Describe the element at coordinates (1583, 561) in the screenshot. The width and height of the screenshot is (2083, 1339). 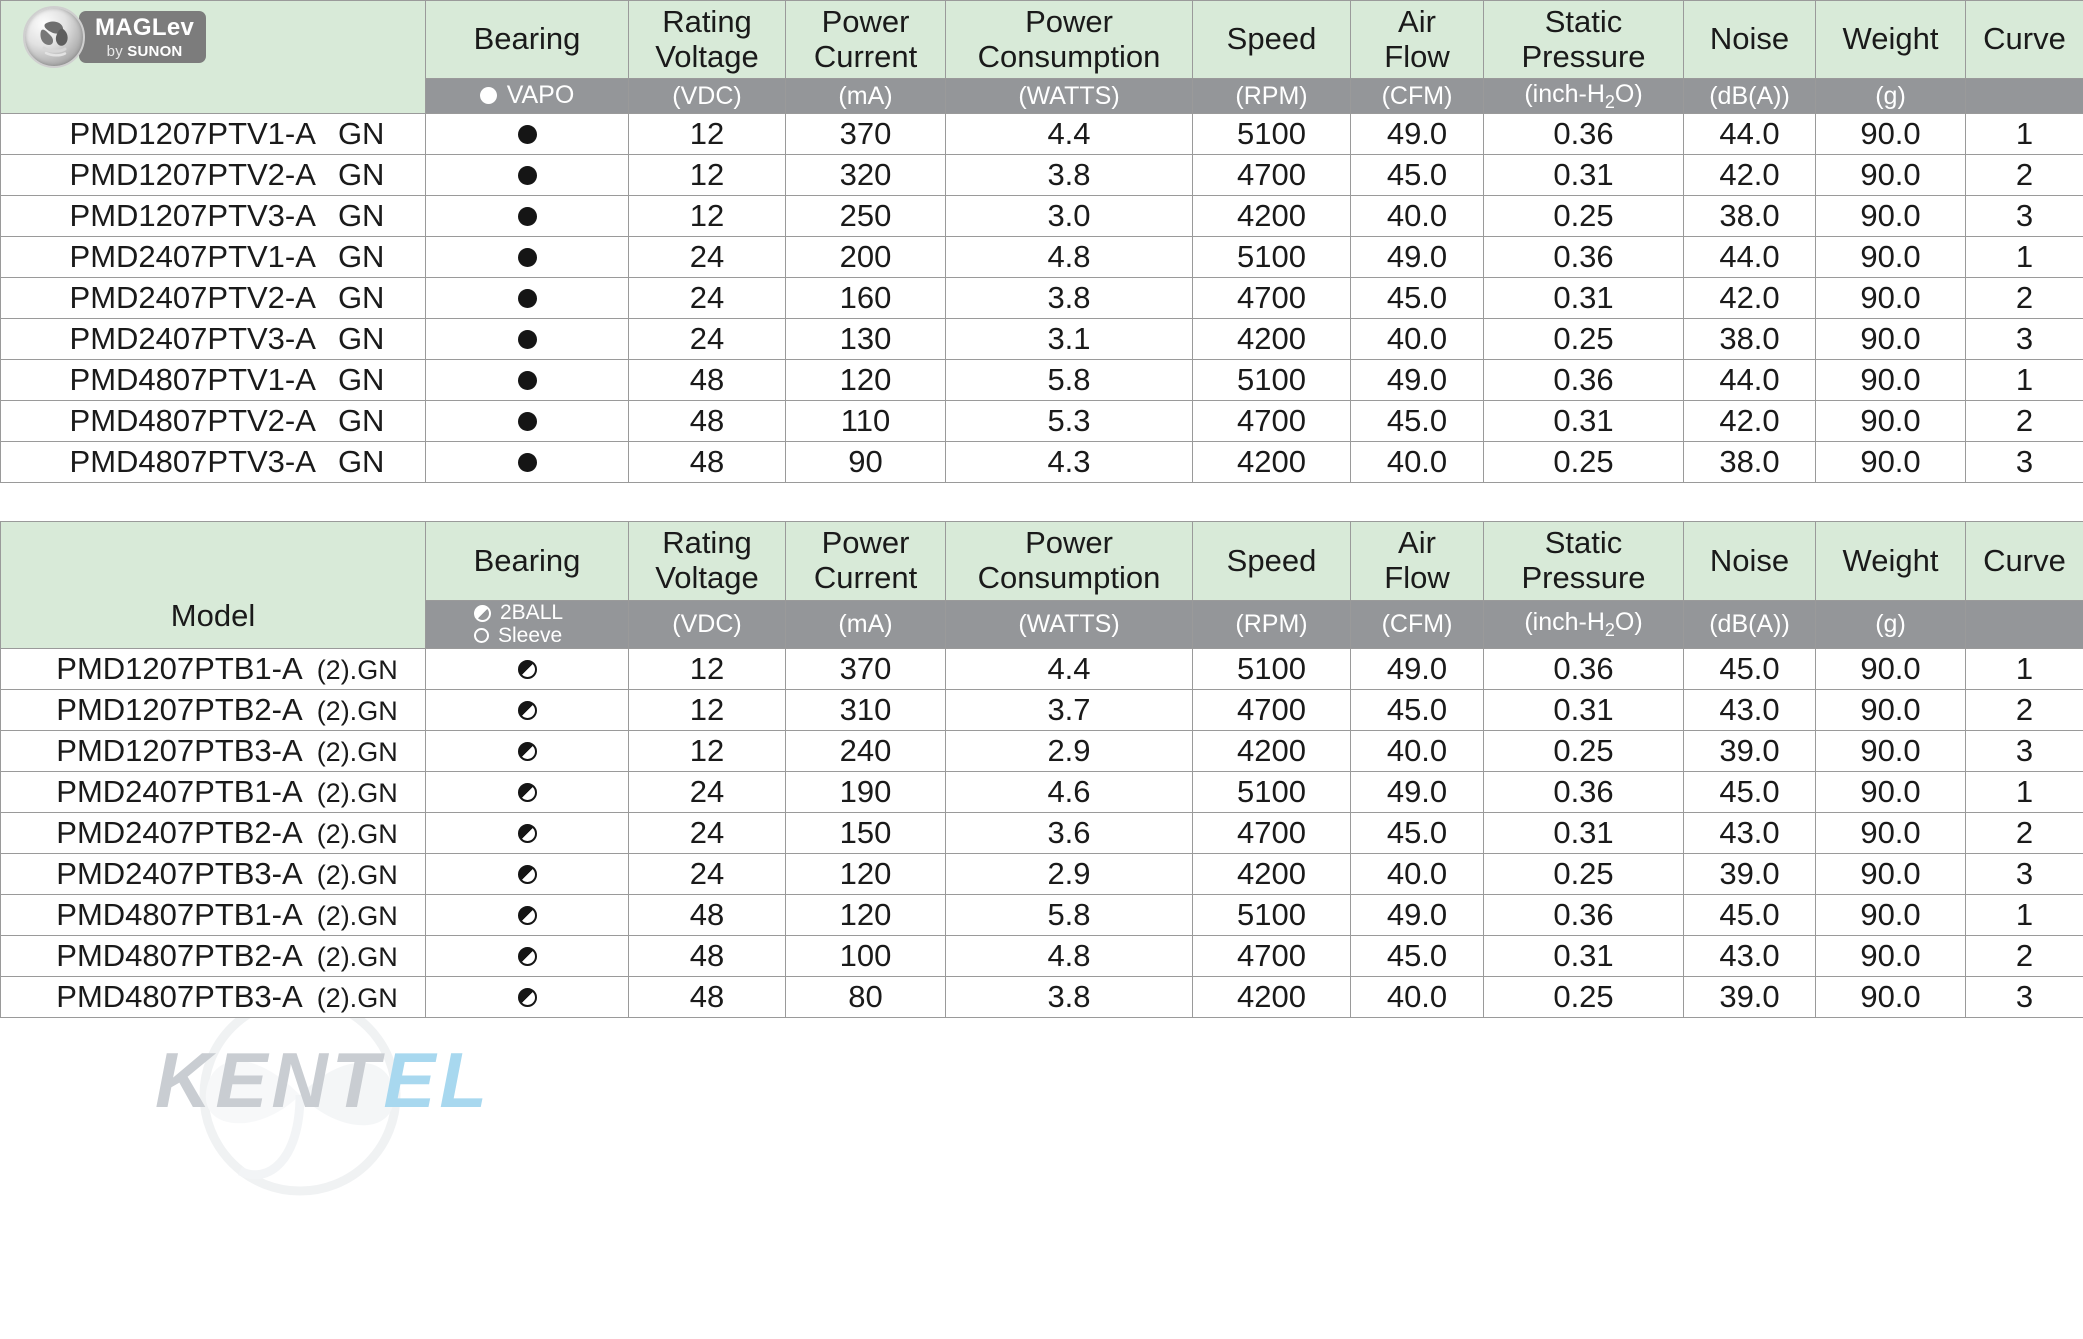
I see `col-header-static-pressure-2: Static Pressure` at that location.